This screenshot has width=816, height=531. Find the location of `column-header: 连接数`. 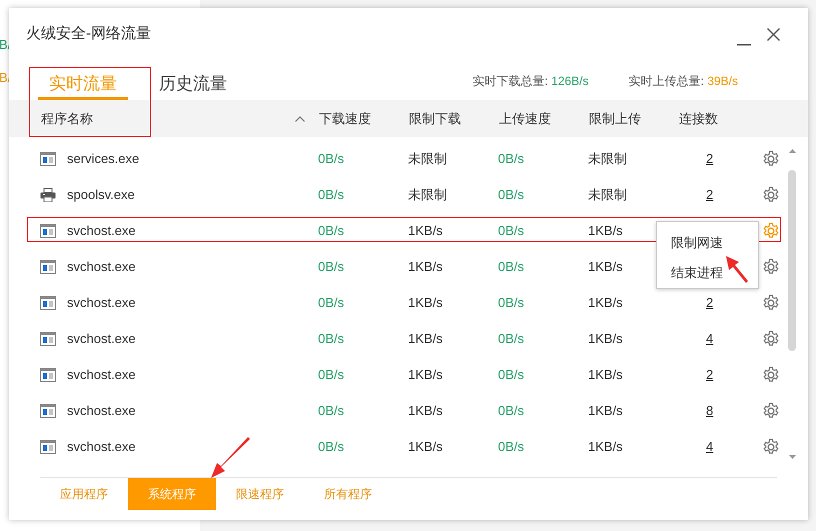

column-header: 连接数 is located at coordinates (698, 118).